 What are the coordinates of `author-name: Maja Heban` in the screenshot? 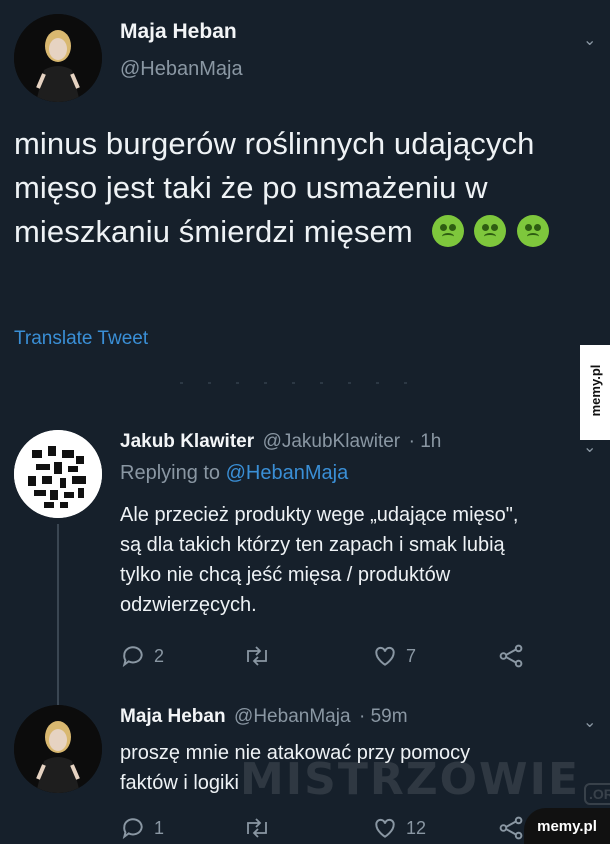 It's located at (178, 32).